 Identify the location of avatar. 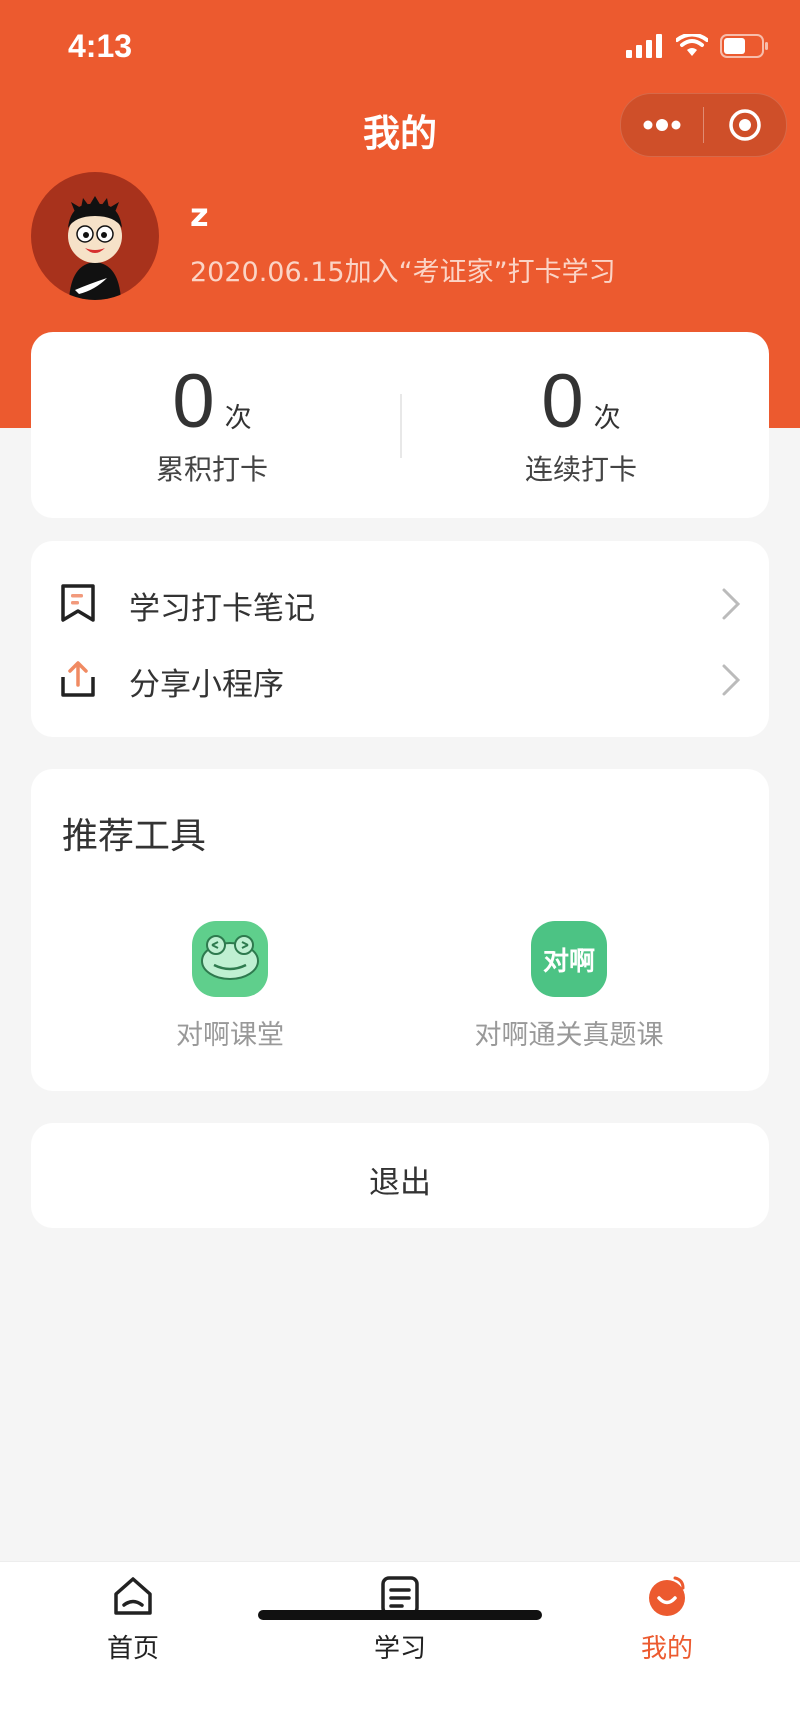
(95, 236).